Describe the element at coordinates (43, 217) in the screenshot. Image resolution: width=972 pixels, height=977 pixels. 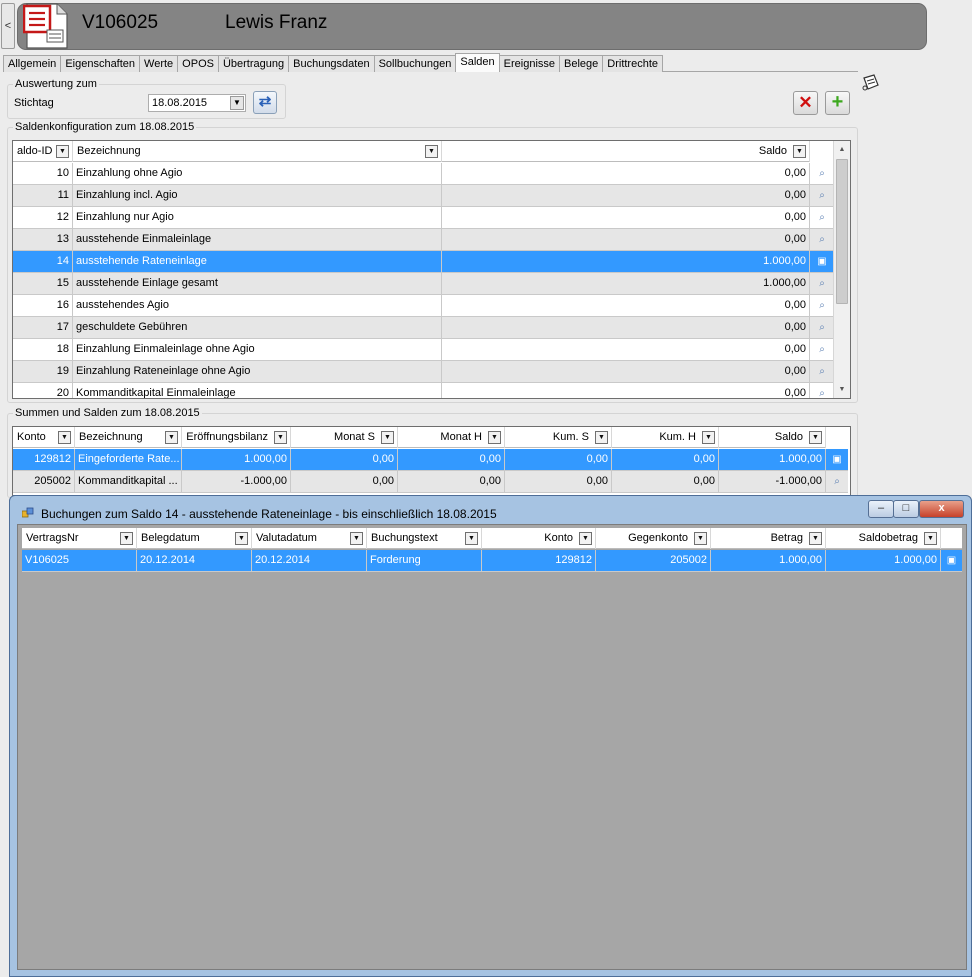
I see `saldo-id-cell: 12` at that location.